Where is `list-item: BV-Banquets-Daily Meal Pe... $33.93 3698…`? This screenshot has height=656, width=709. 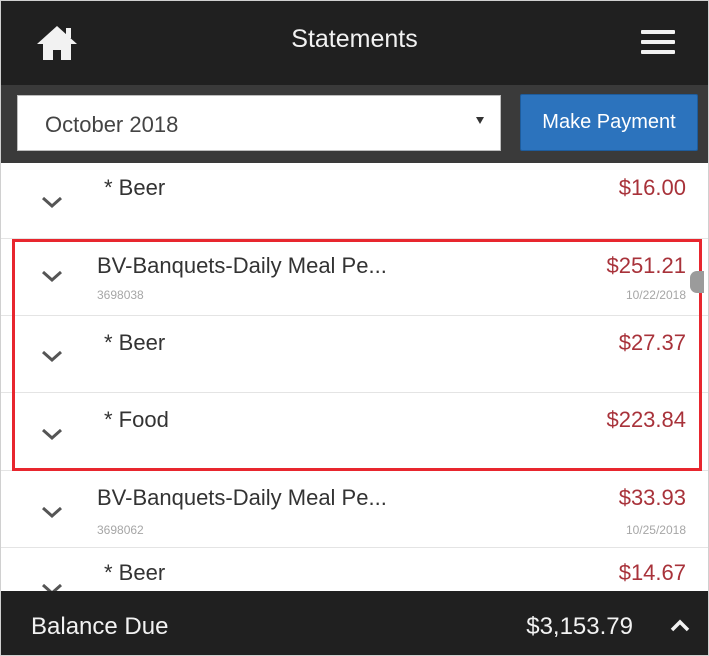
list-item: BV-Banquets-Daily Meal Pe... $33.93 3698… is located at coordinates (354, 509).